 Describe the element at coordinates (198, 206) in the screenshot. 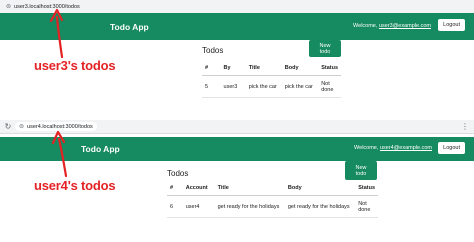

I see `cell-account: user4` at that location.